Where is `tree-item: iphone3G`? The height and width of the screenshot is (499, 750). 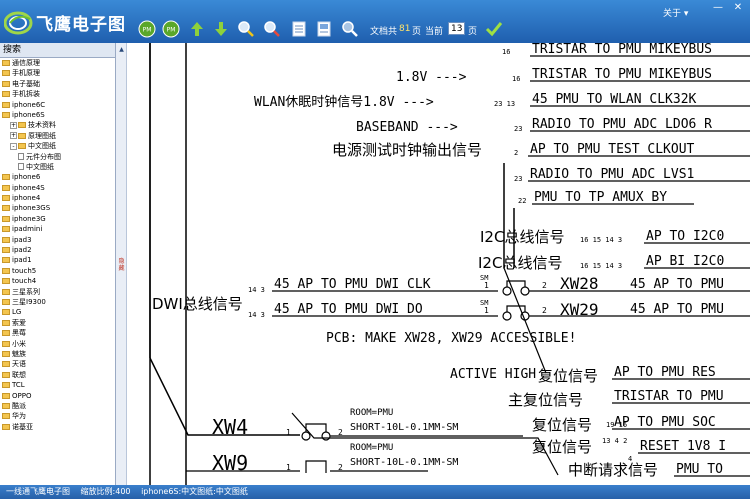 tree-item: iphone3G is located at coordinates (57, 219).